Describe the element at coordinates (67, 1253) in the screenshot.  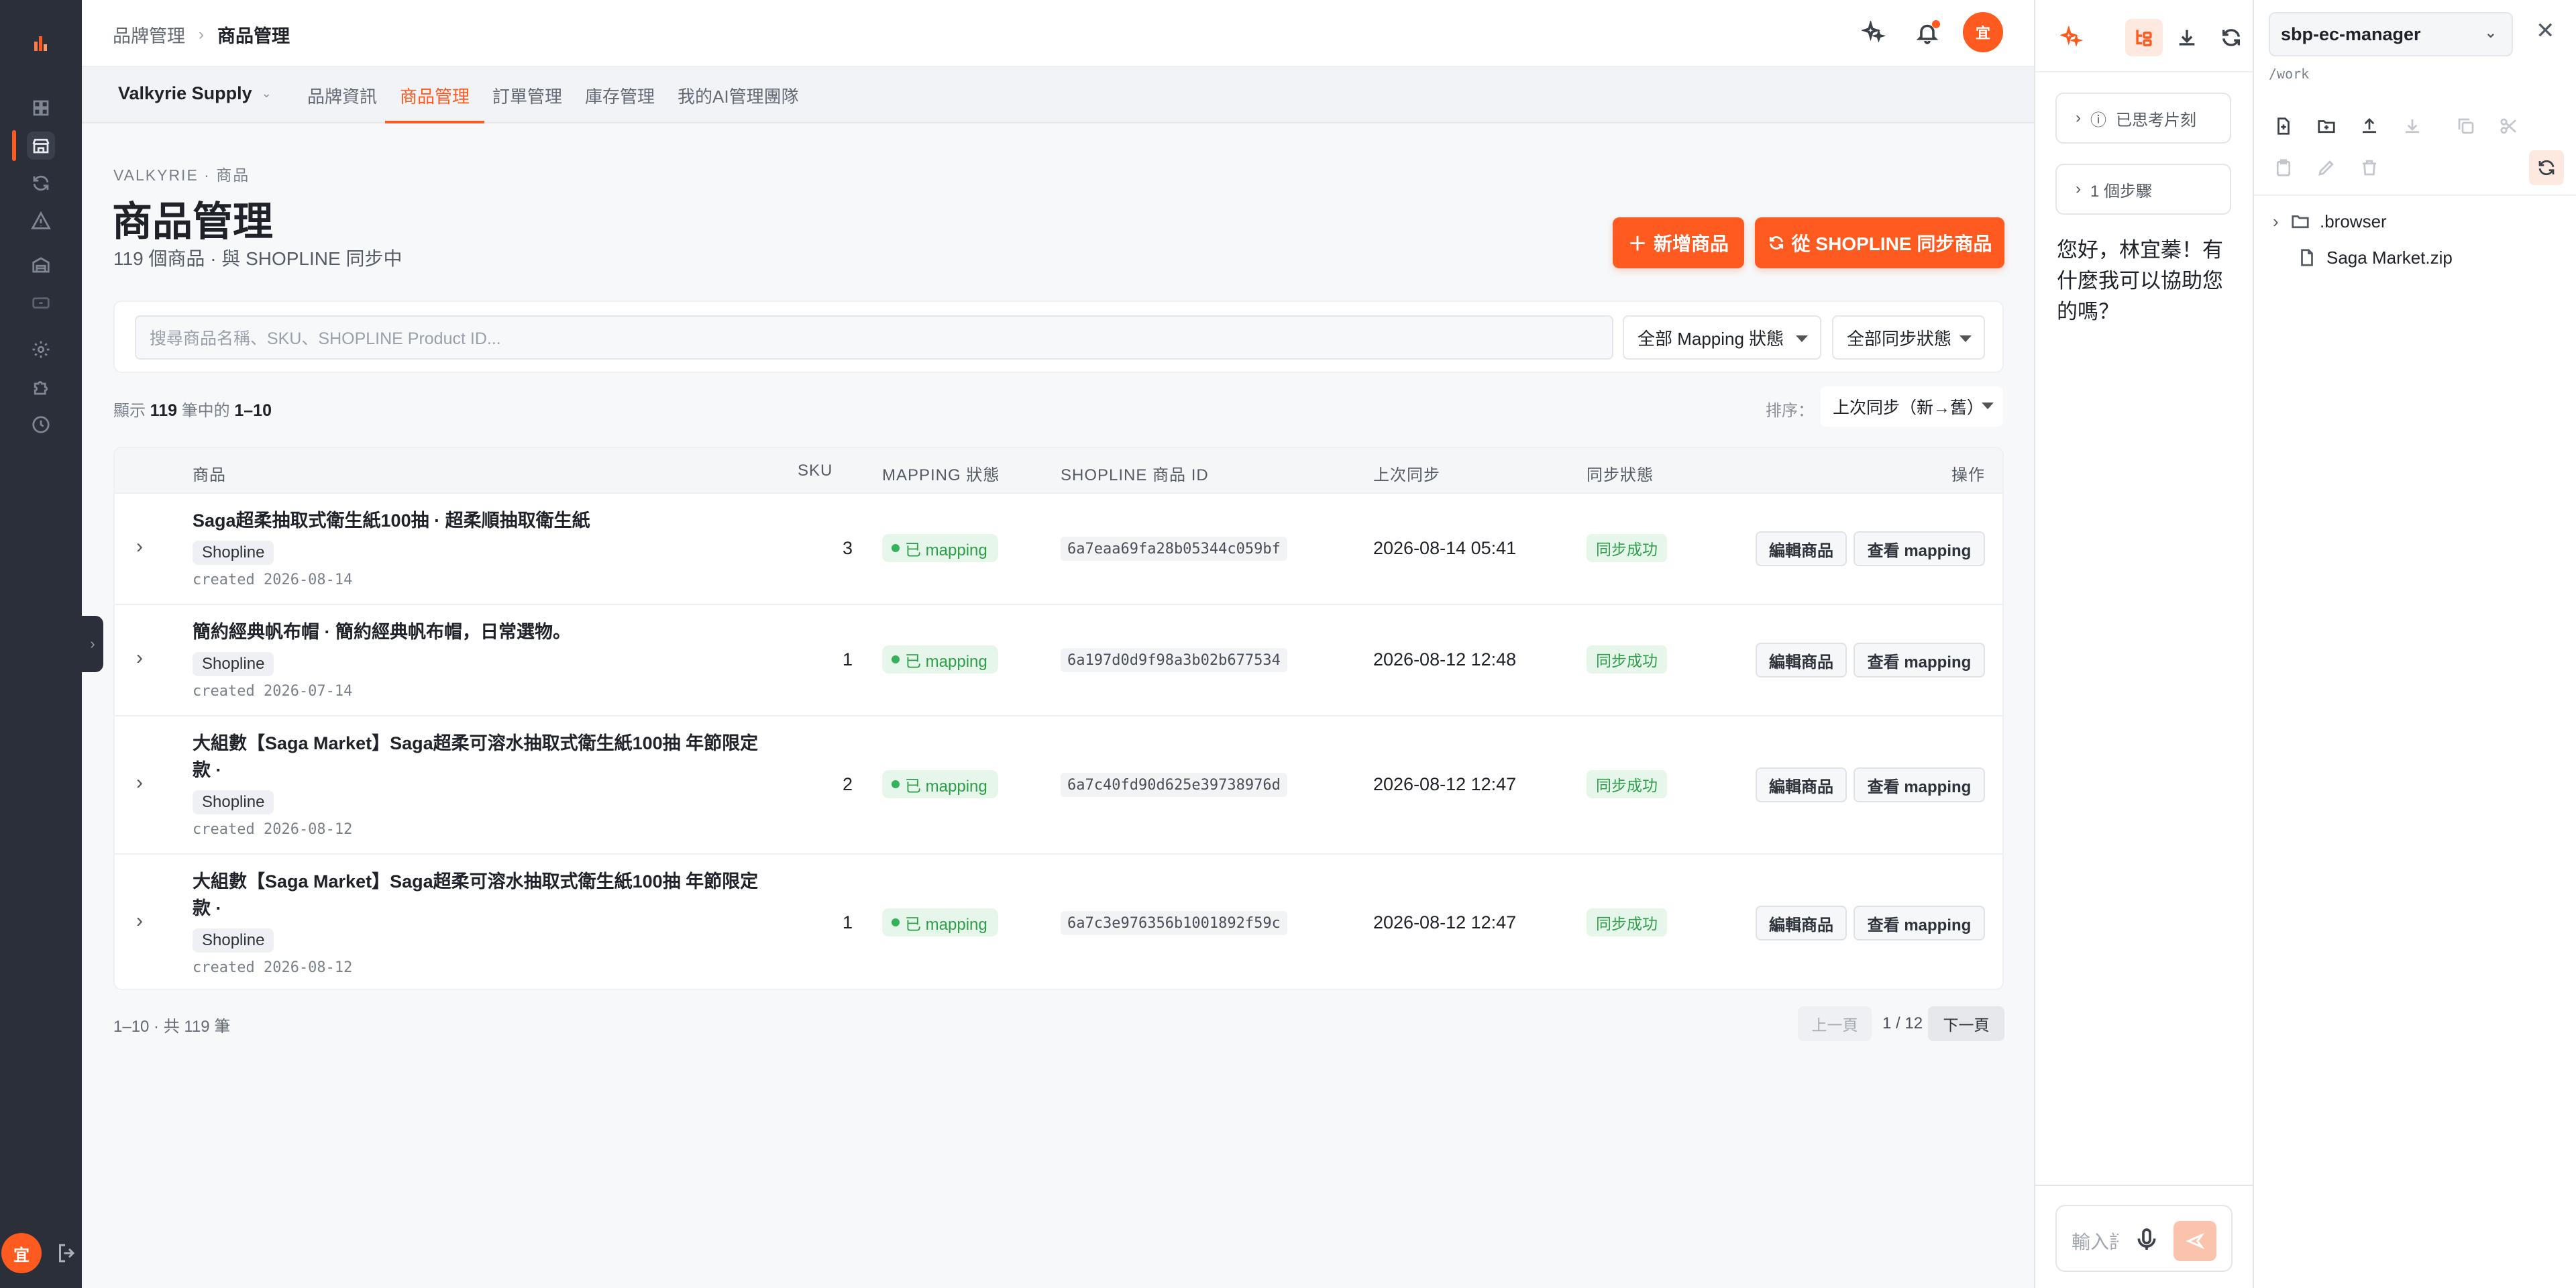
I see `logout-icon` at that location.